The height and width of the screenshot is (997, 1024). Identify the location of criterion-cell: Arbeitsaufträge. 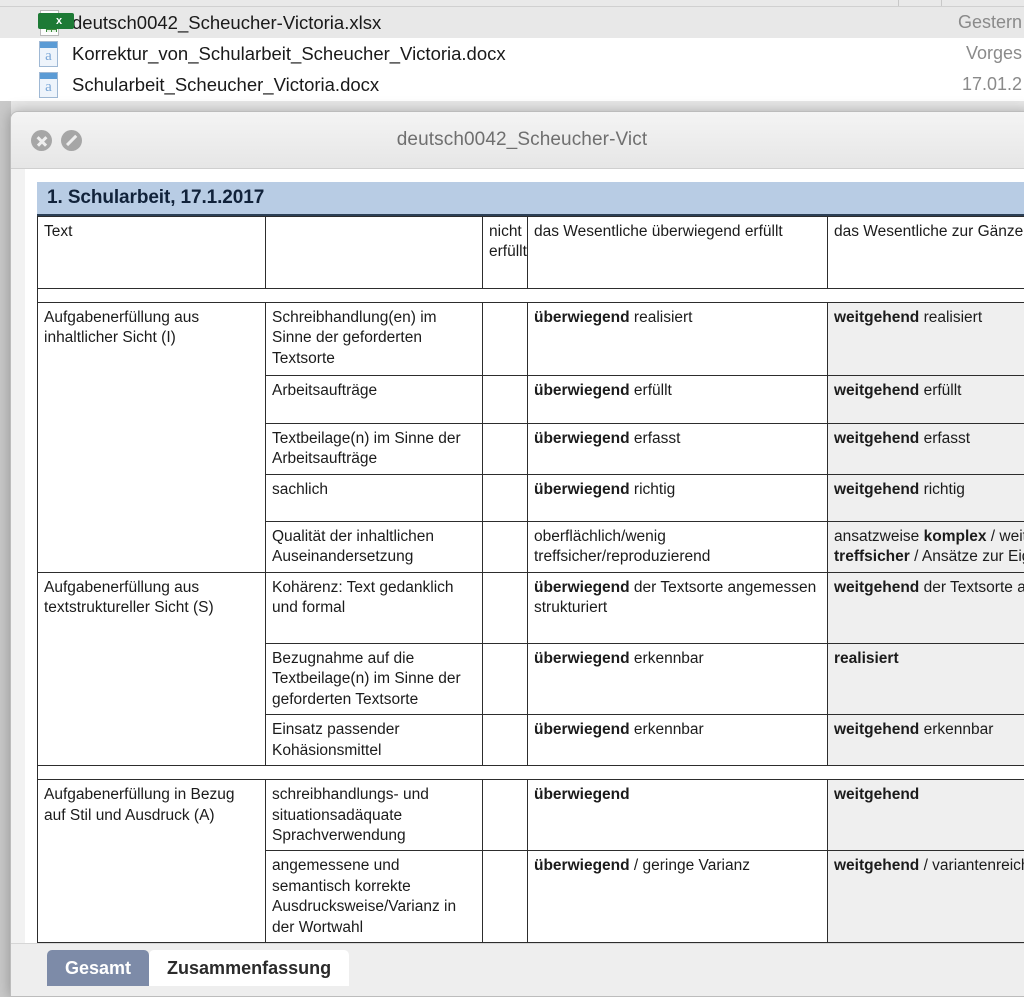
(374, 399).